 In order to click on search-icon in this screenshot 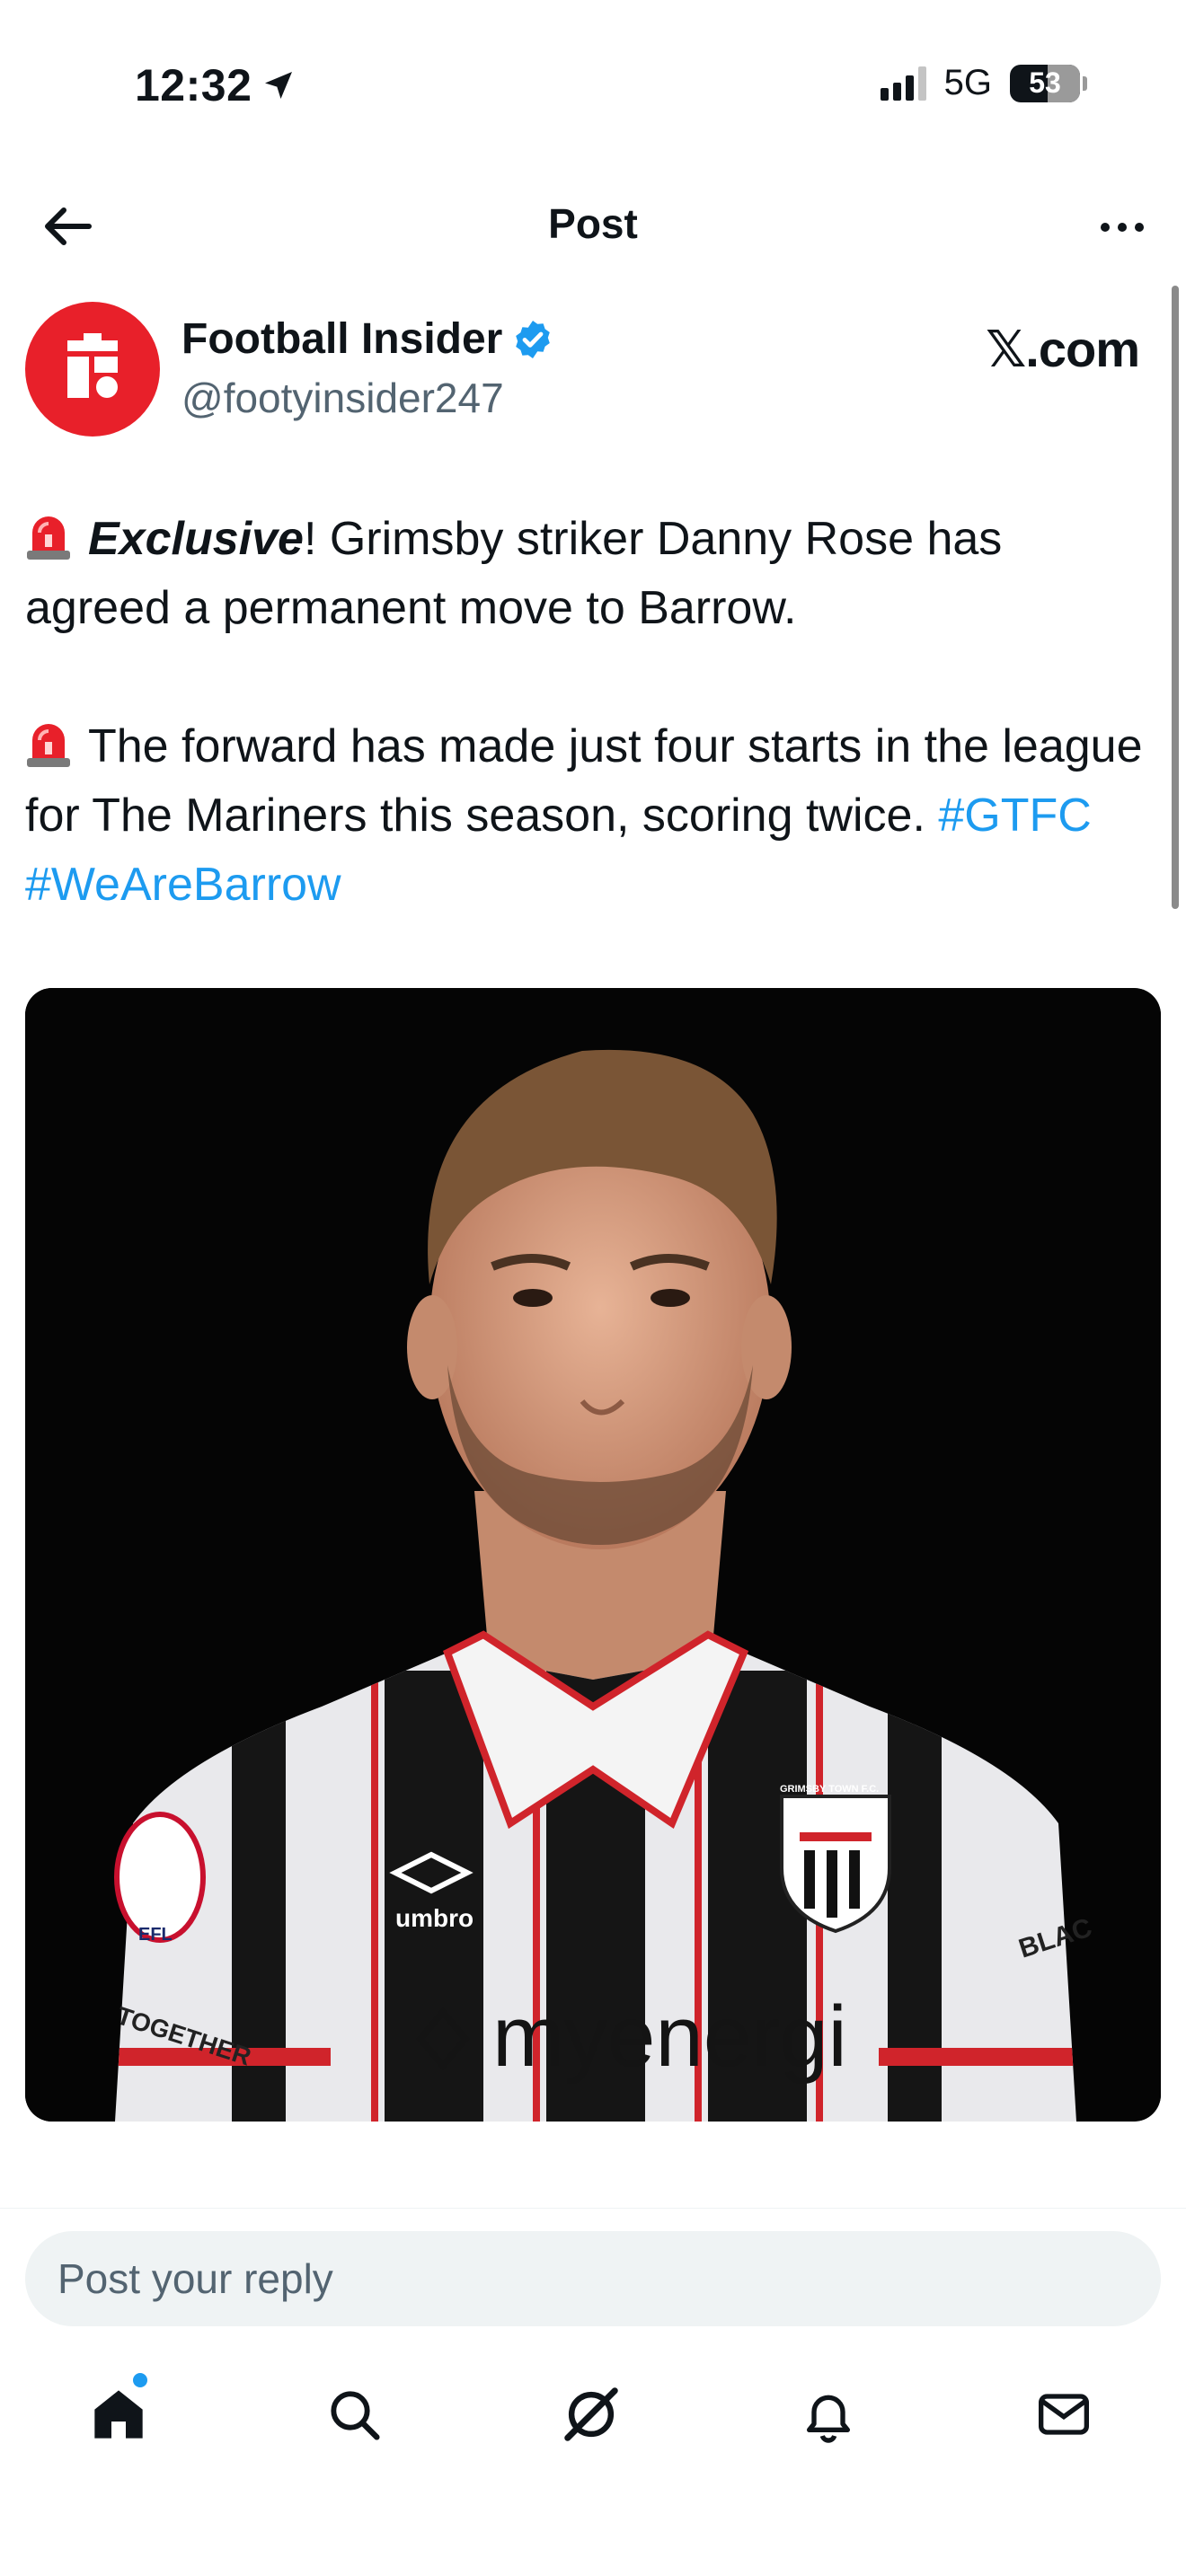, I will do `click(355, 2415)`.